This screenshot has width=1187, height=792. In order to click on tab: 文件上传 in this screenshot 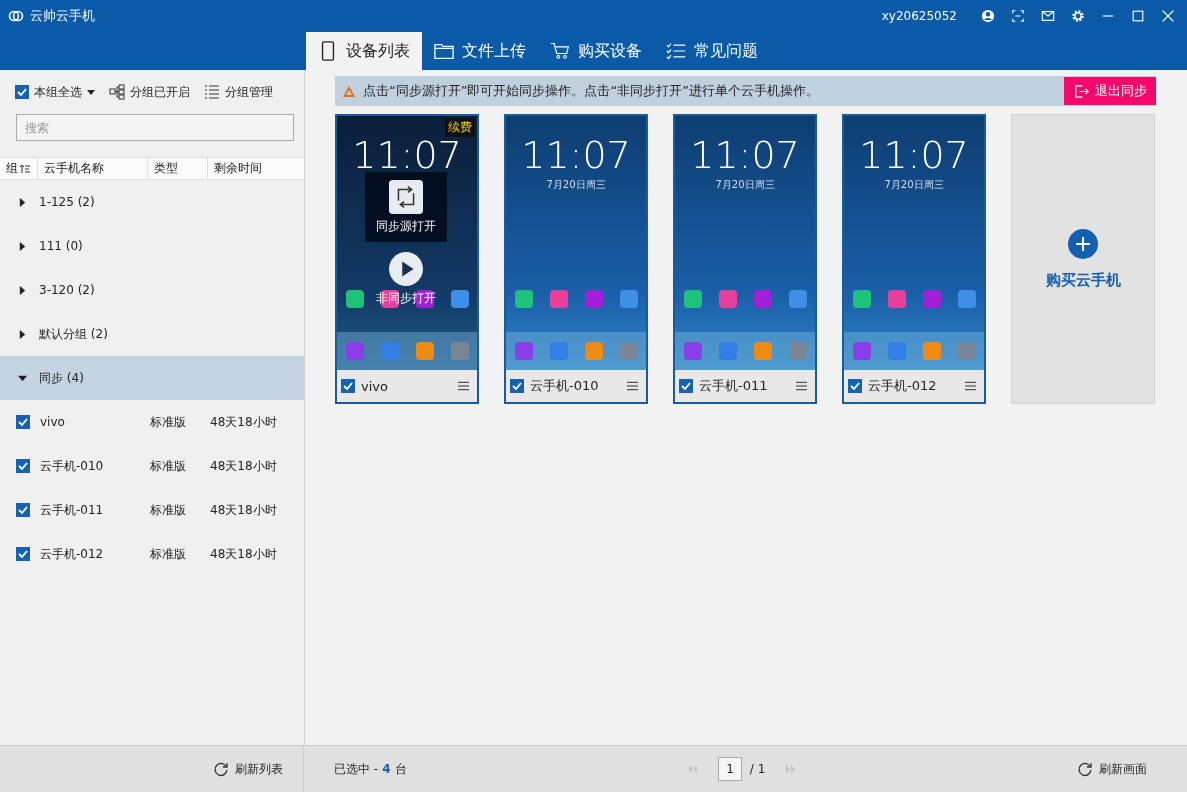, I will do `click(480, 51)`.